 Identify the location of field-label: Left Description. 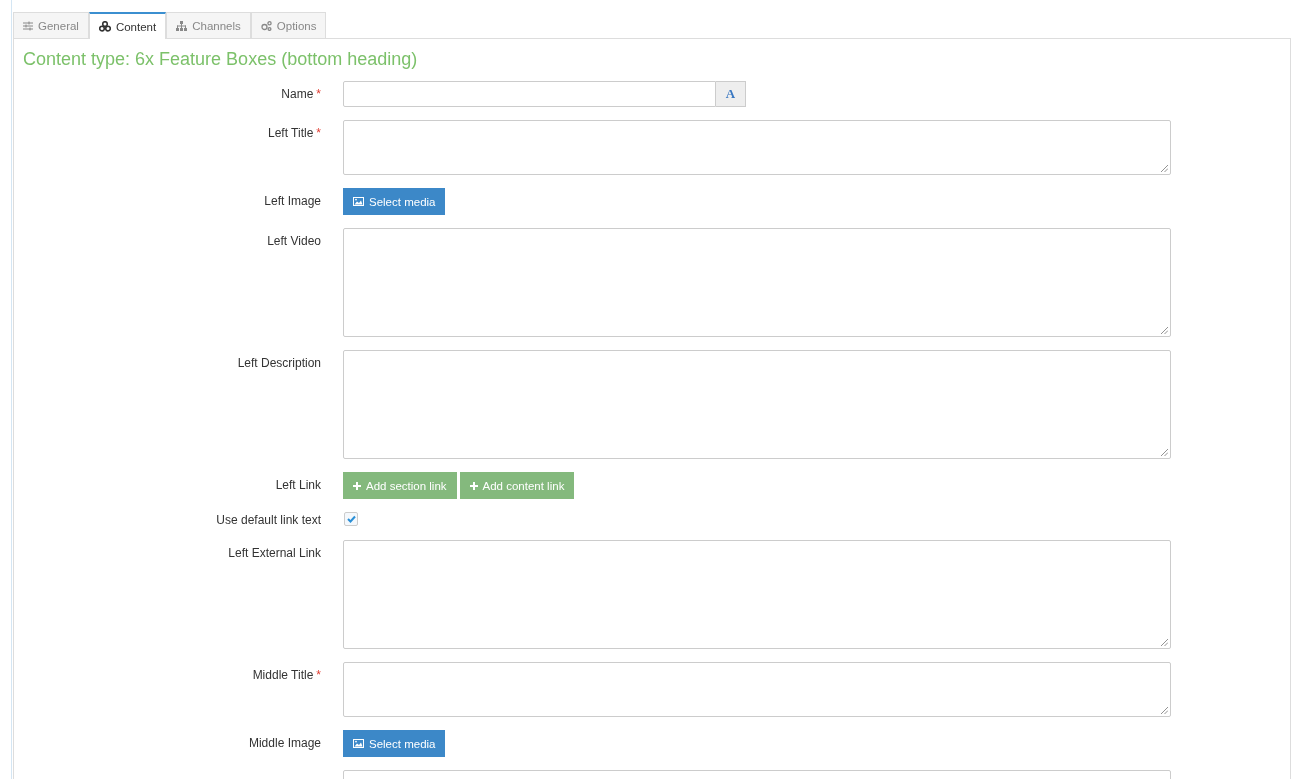
(279, 363).